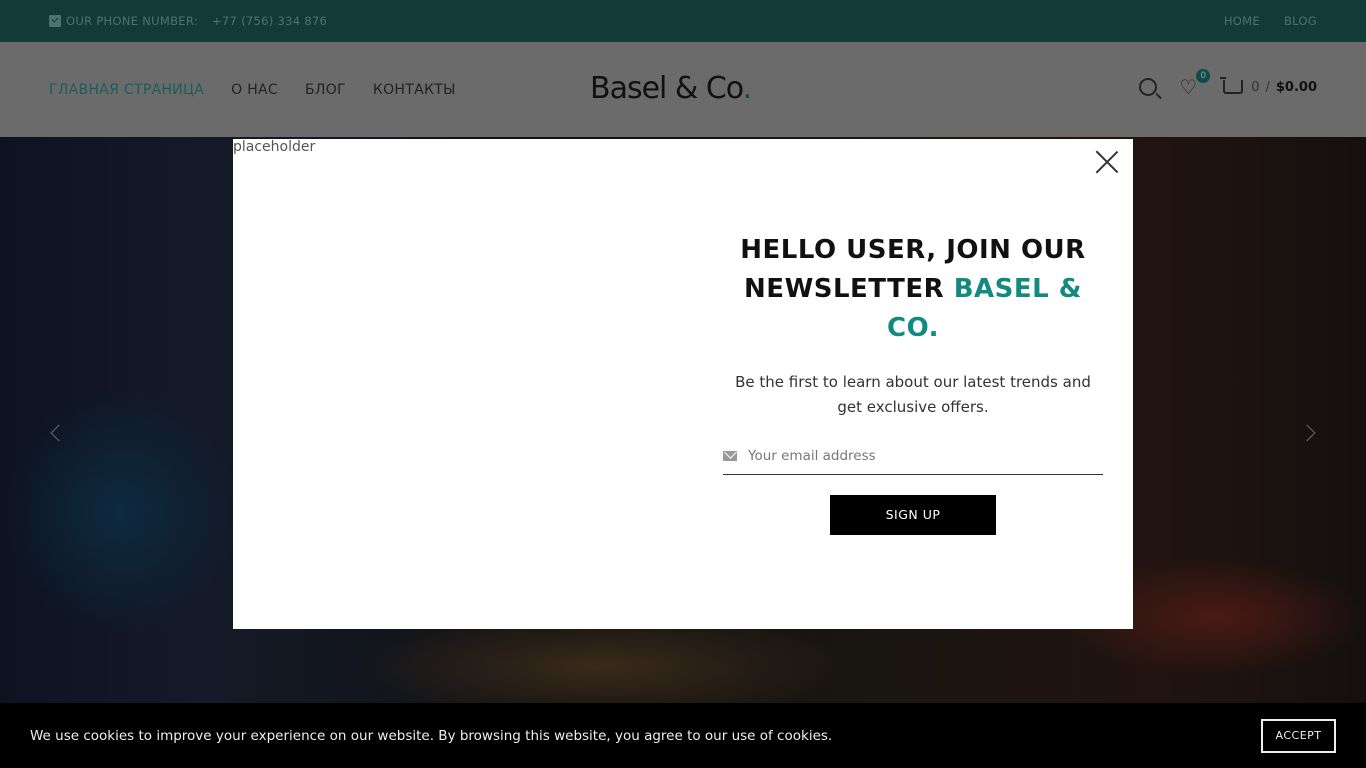 This screenshot has height=768, width=1366. What do you see at coordinates (913, 250) in the screenshot?
I see `modal-title-line1: HELLO USER, JOIN OUR` at bounding box center [913, 250].